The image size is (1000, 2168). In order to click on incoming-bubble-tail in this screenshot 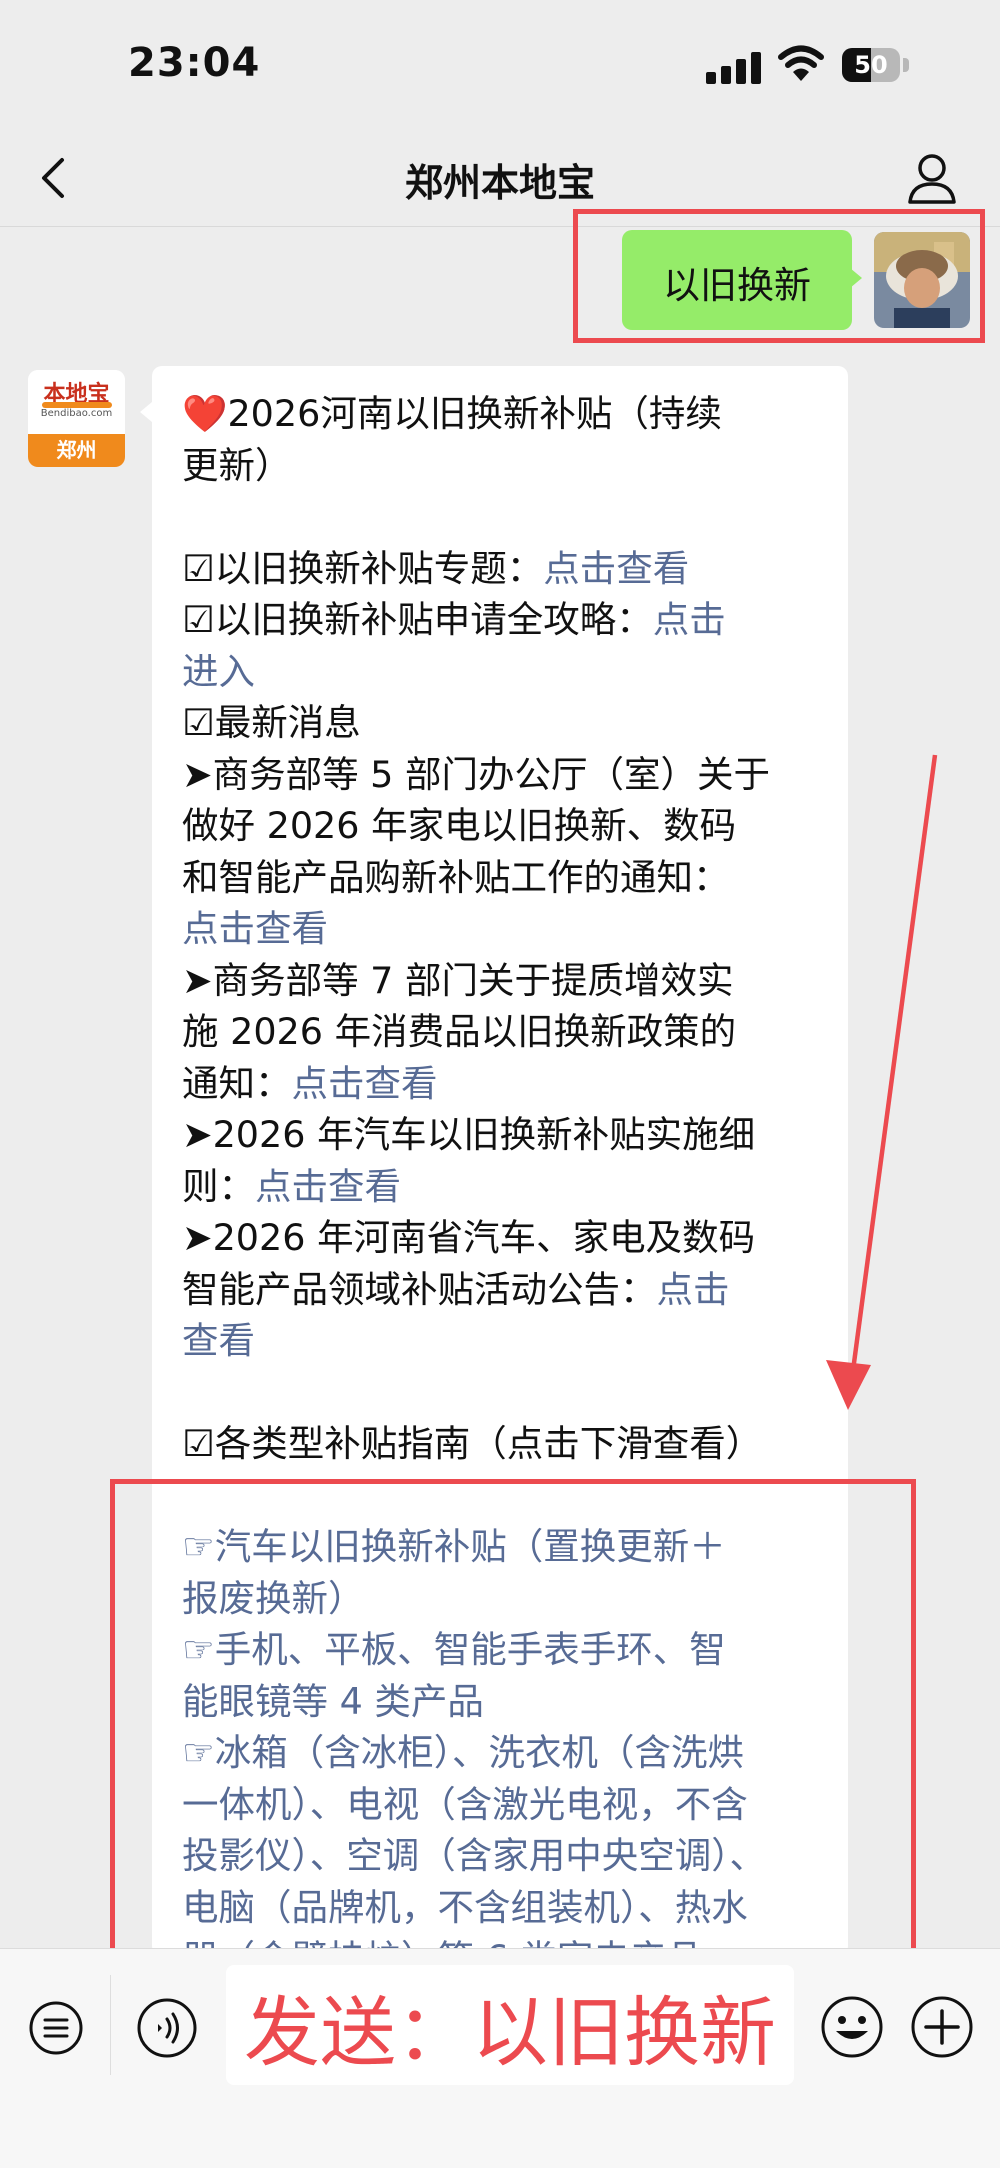, I will do `click(146, 412)`.